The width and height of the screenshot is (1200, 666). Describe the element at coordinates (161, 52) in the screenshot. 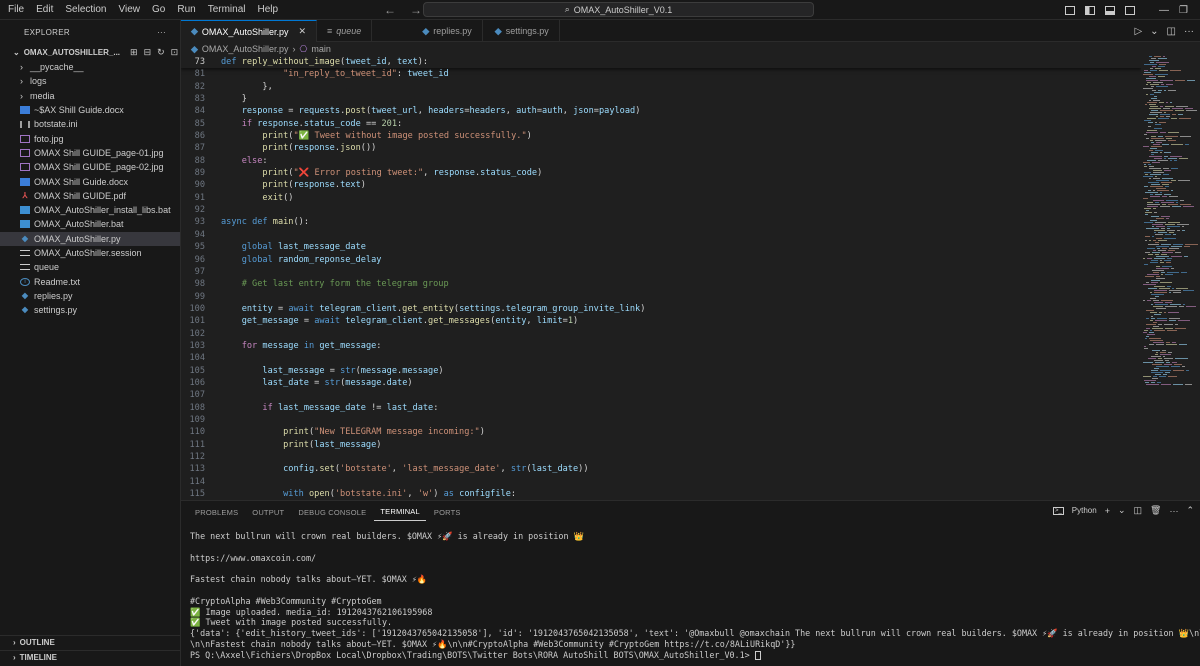

I see `refresh-icon: ↻` at that location.